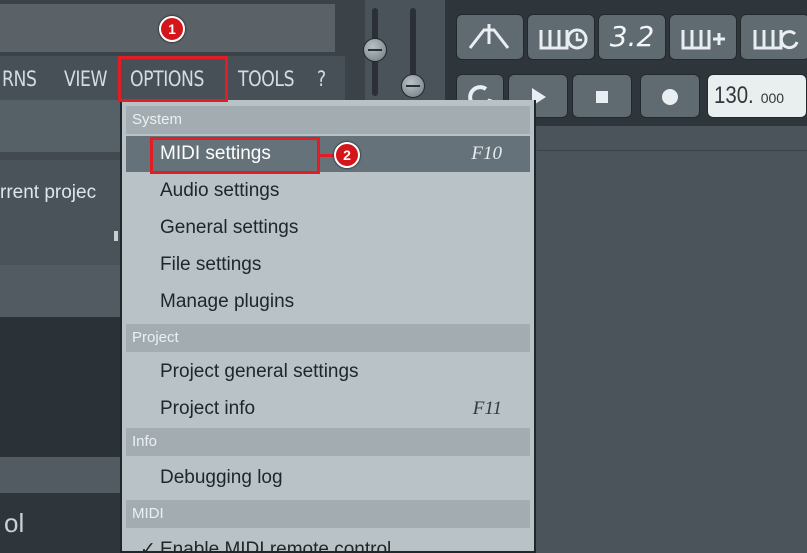 The height and width of the screenshot is (553, 807). Describe the element at coordinates (328, 228) in the screenshot. I see `menu-item-general-settings: General settings` at that location.